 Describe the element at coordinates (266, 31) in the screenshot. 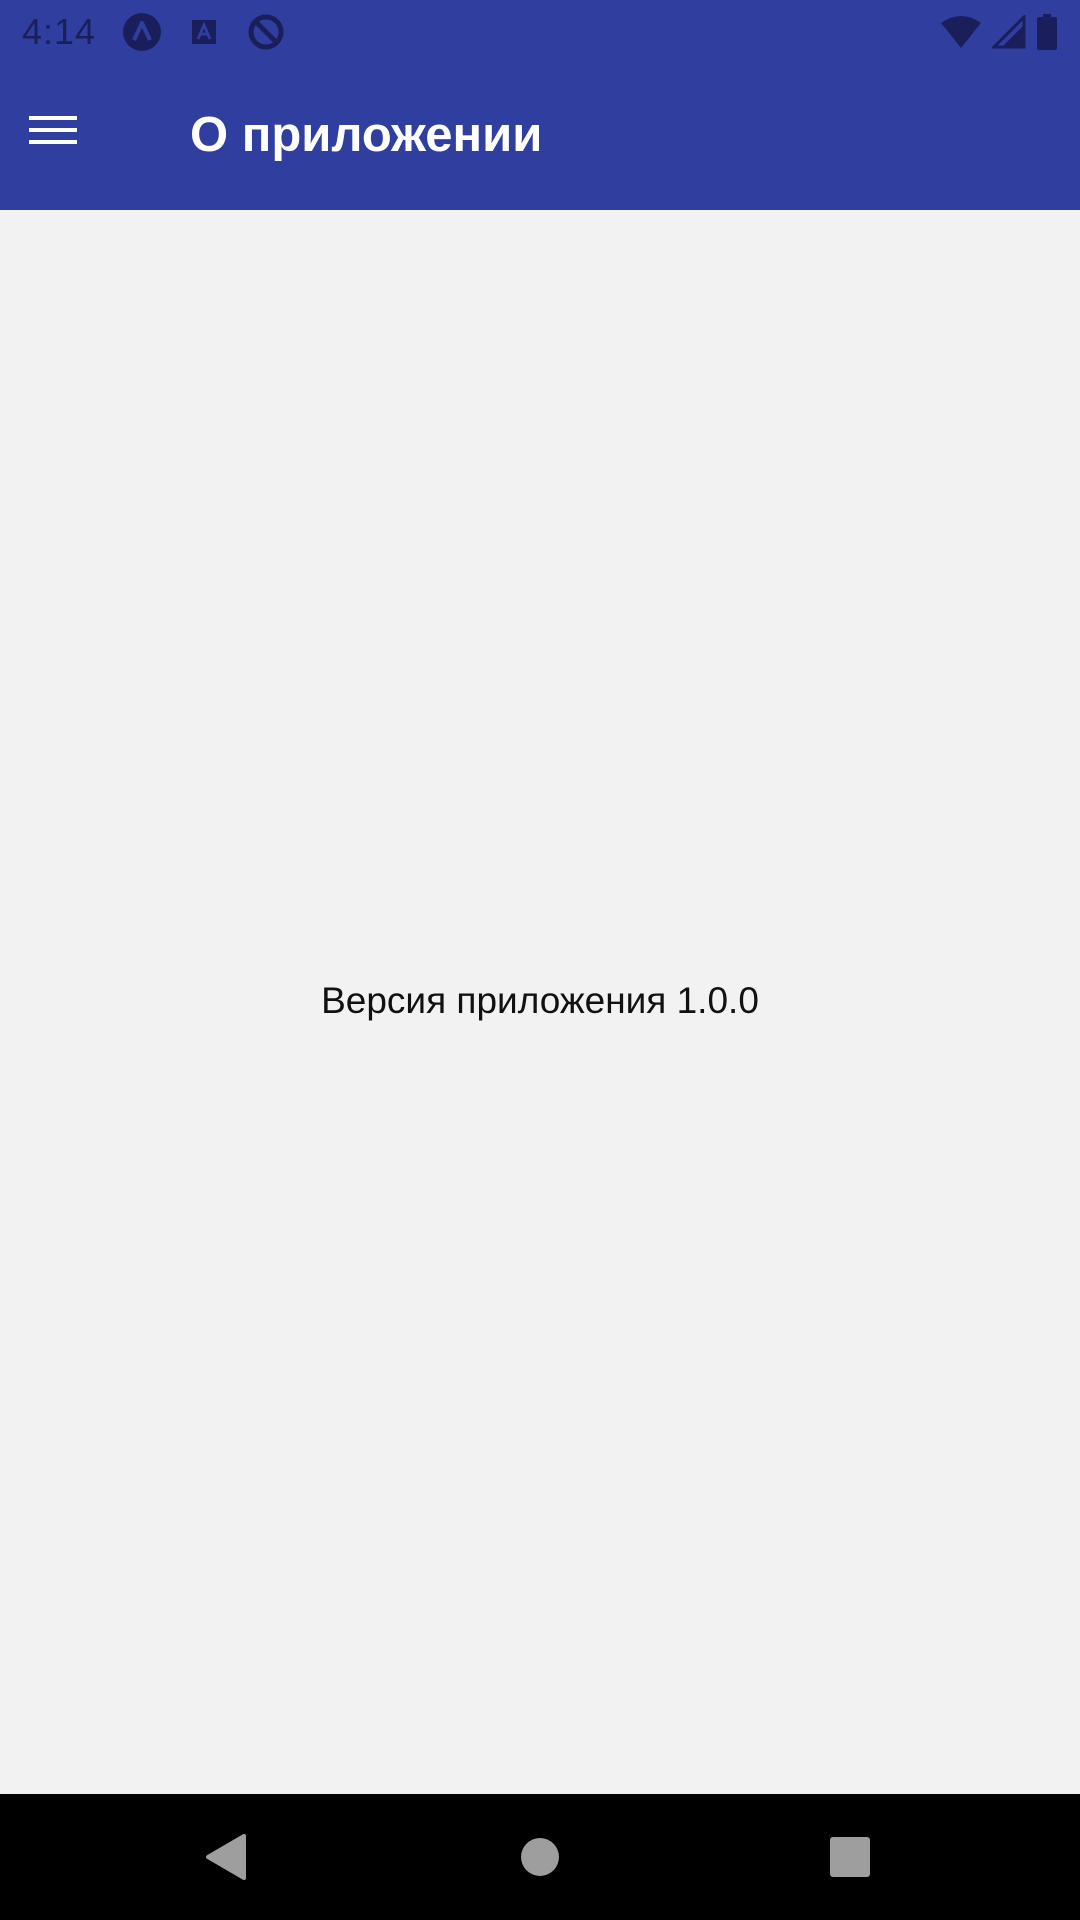

I see `no-sync-icon` at that location.